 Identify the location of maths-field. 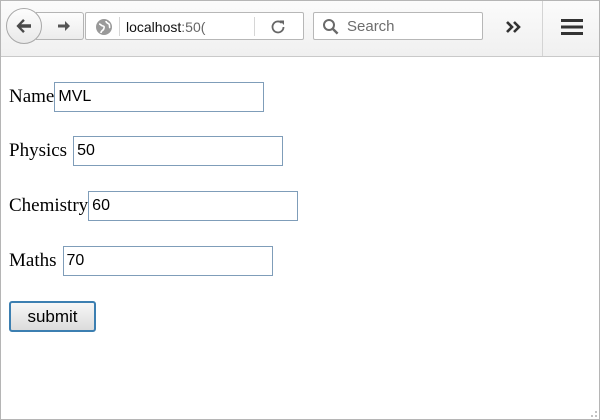
(167, 261).